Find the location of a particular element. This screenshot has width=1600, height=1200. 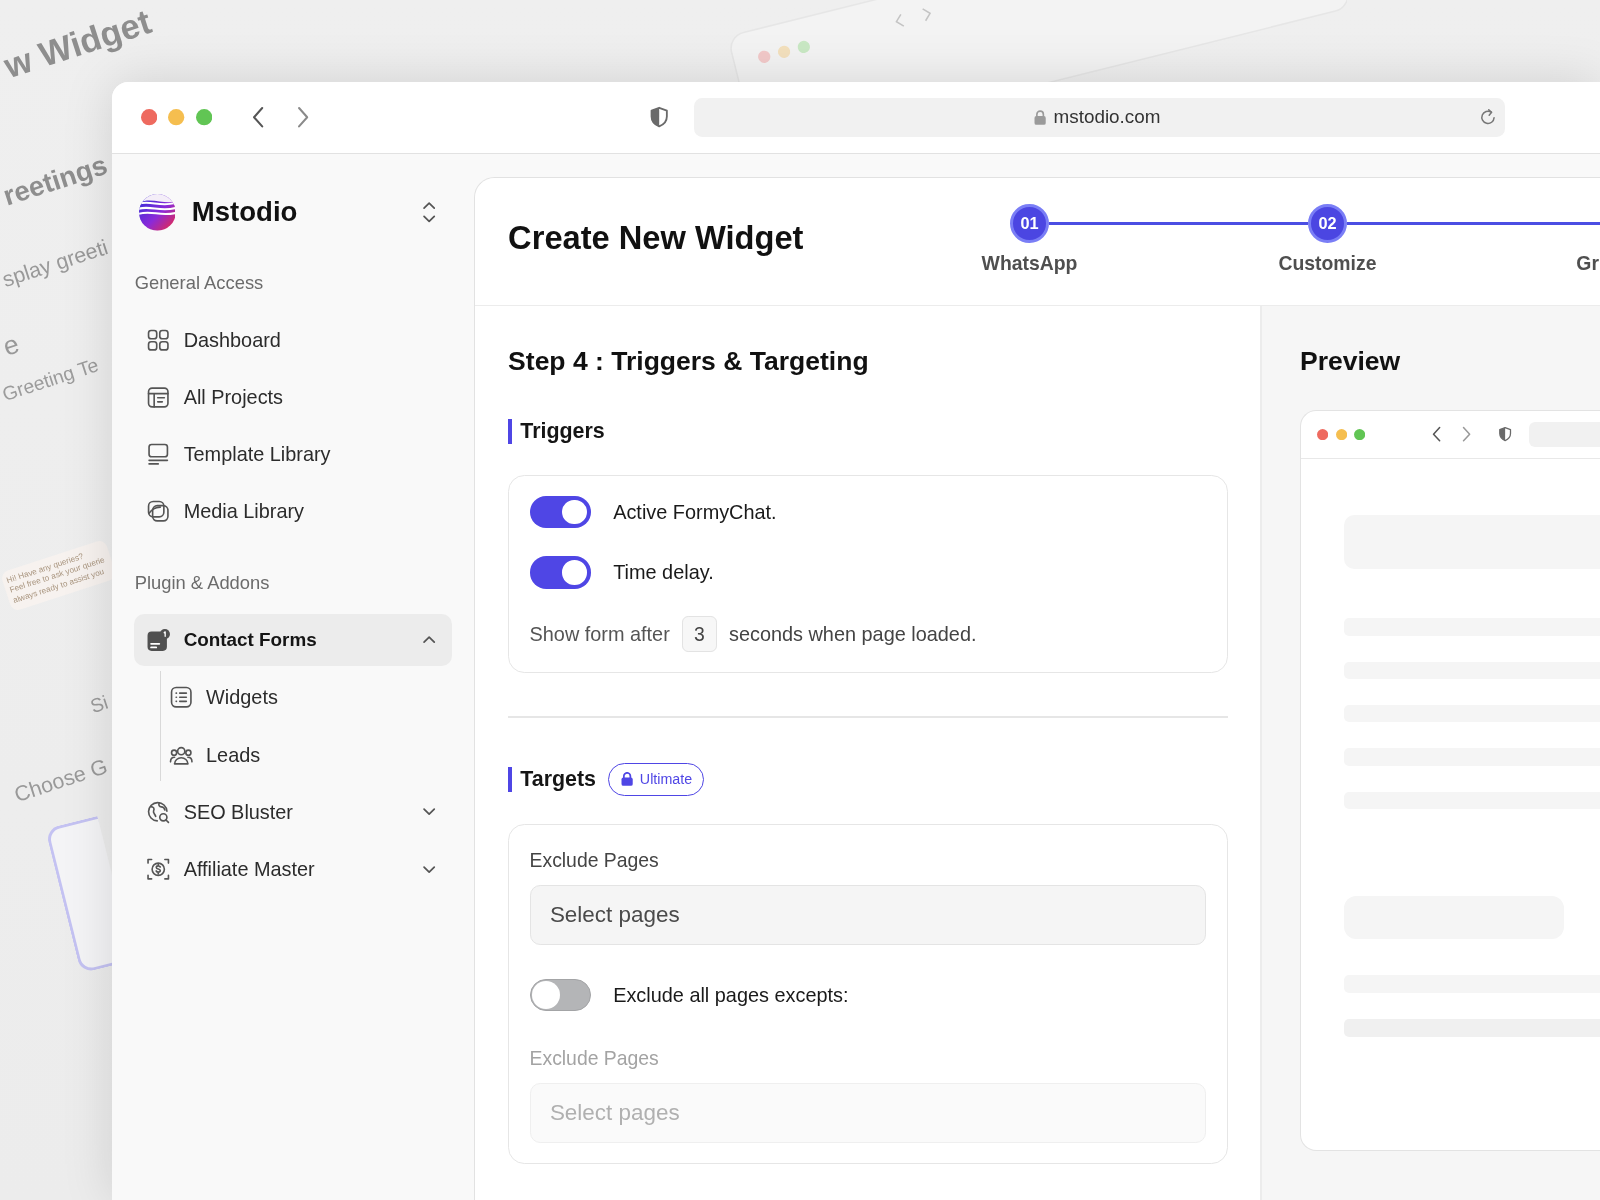

backdrop-description: splay greeti is located at coordinates (55, 264).